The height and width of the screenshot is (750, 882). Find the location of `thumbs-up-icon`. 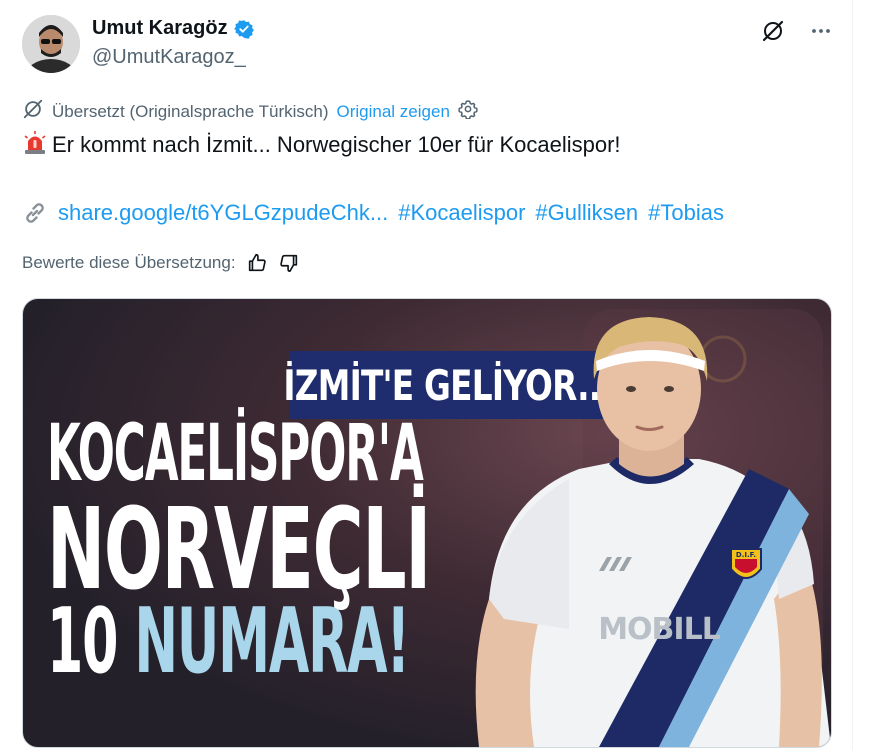

thumbs-up-icon is located at coordinates (257, 263).